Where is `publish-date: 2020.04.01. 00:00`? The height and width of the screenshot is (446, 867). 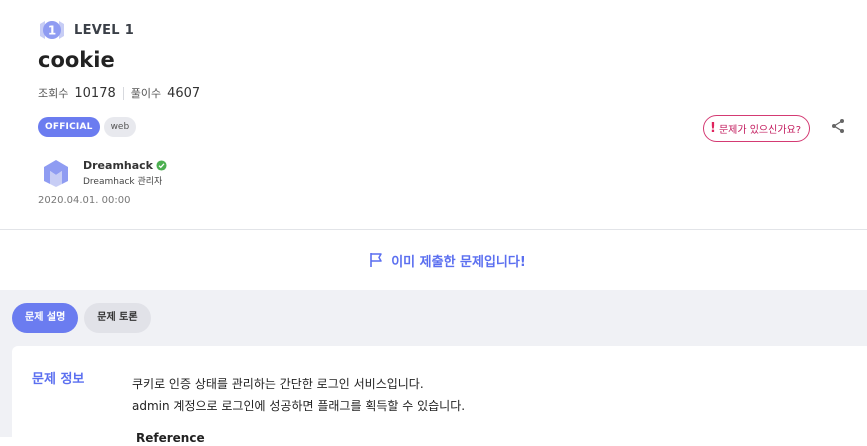 publish-date: 2020.04.01. 00:00 is located at coordinates (84, 200).